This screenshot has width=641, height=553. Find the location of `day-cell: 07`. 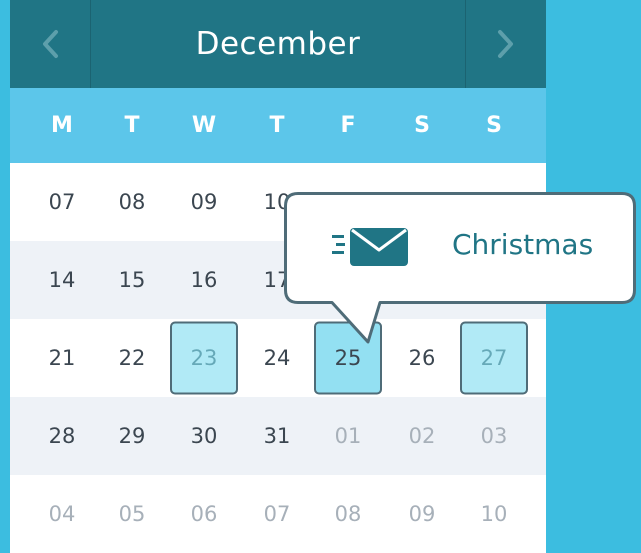

day-cell: 07 is located at coordinates (62, 202).